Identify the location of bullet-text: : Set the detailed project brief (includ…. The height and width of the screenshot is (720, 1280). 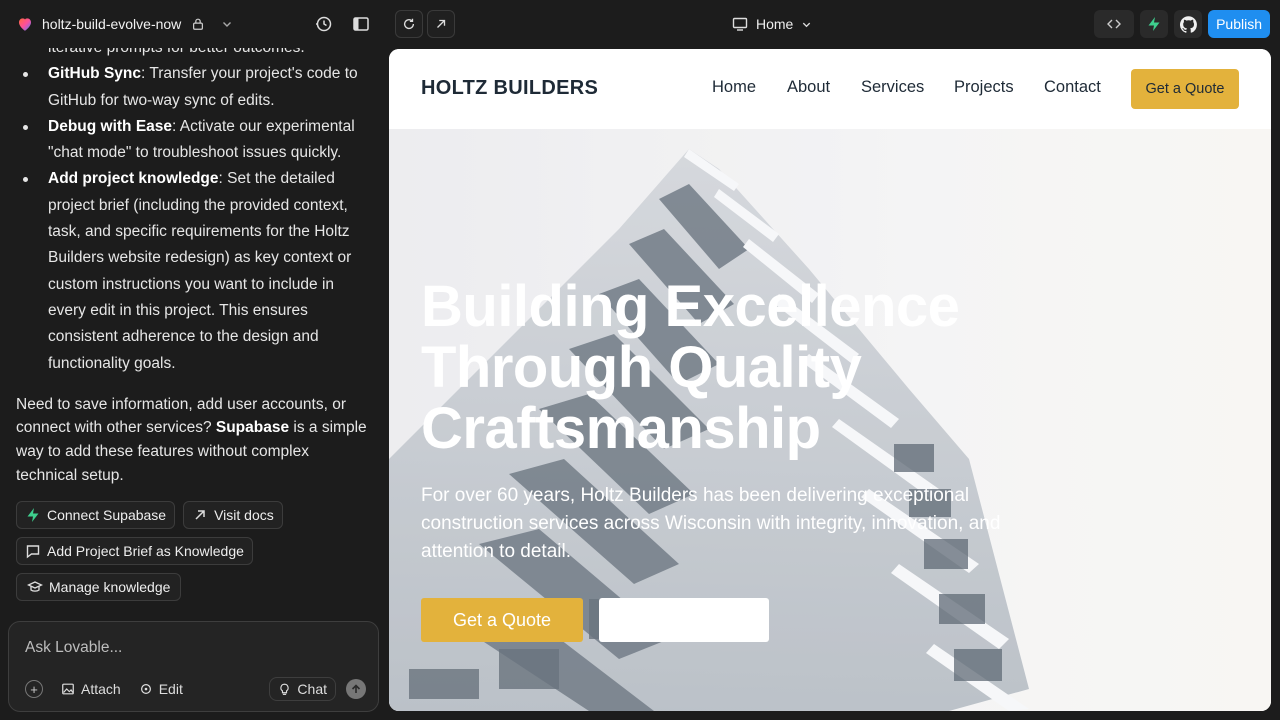
(200, 271).